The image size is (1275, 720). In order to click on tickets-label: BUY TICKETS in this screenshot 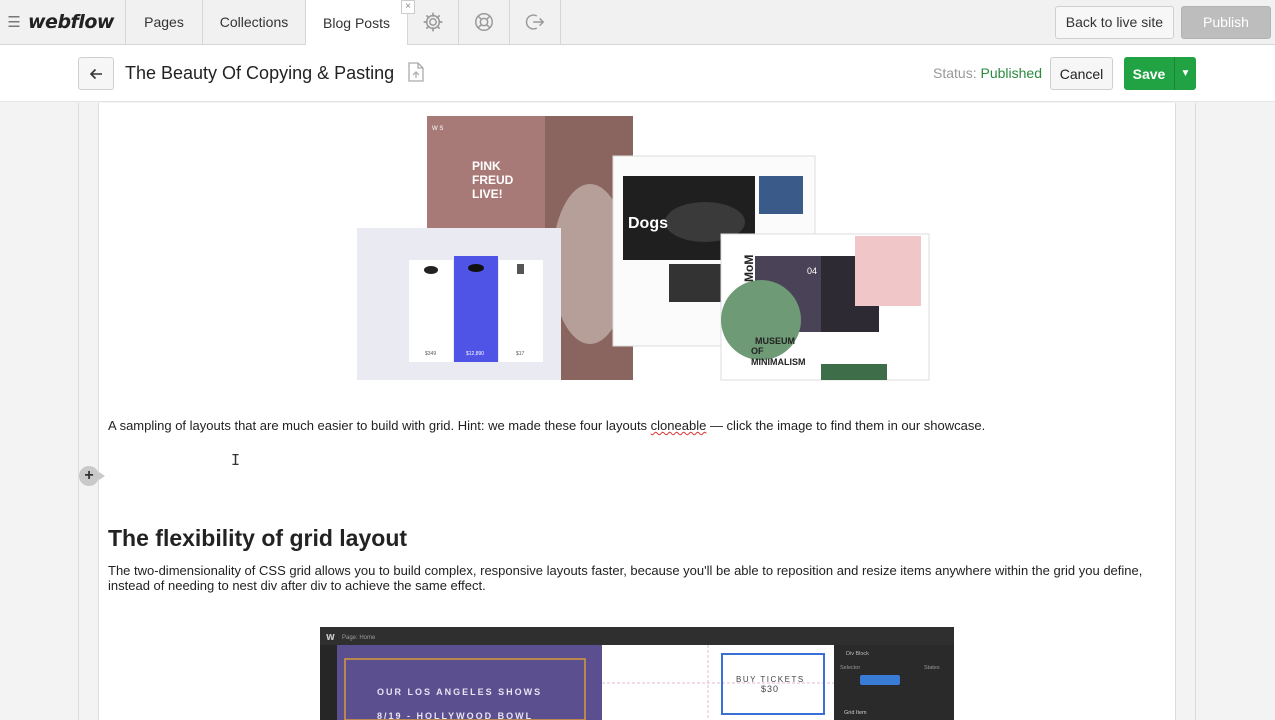, I will do `click(770, 679)`.